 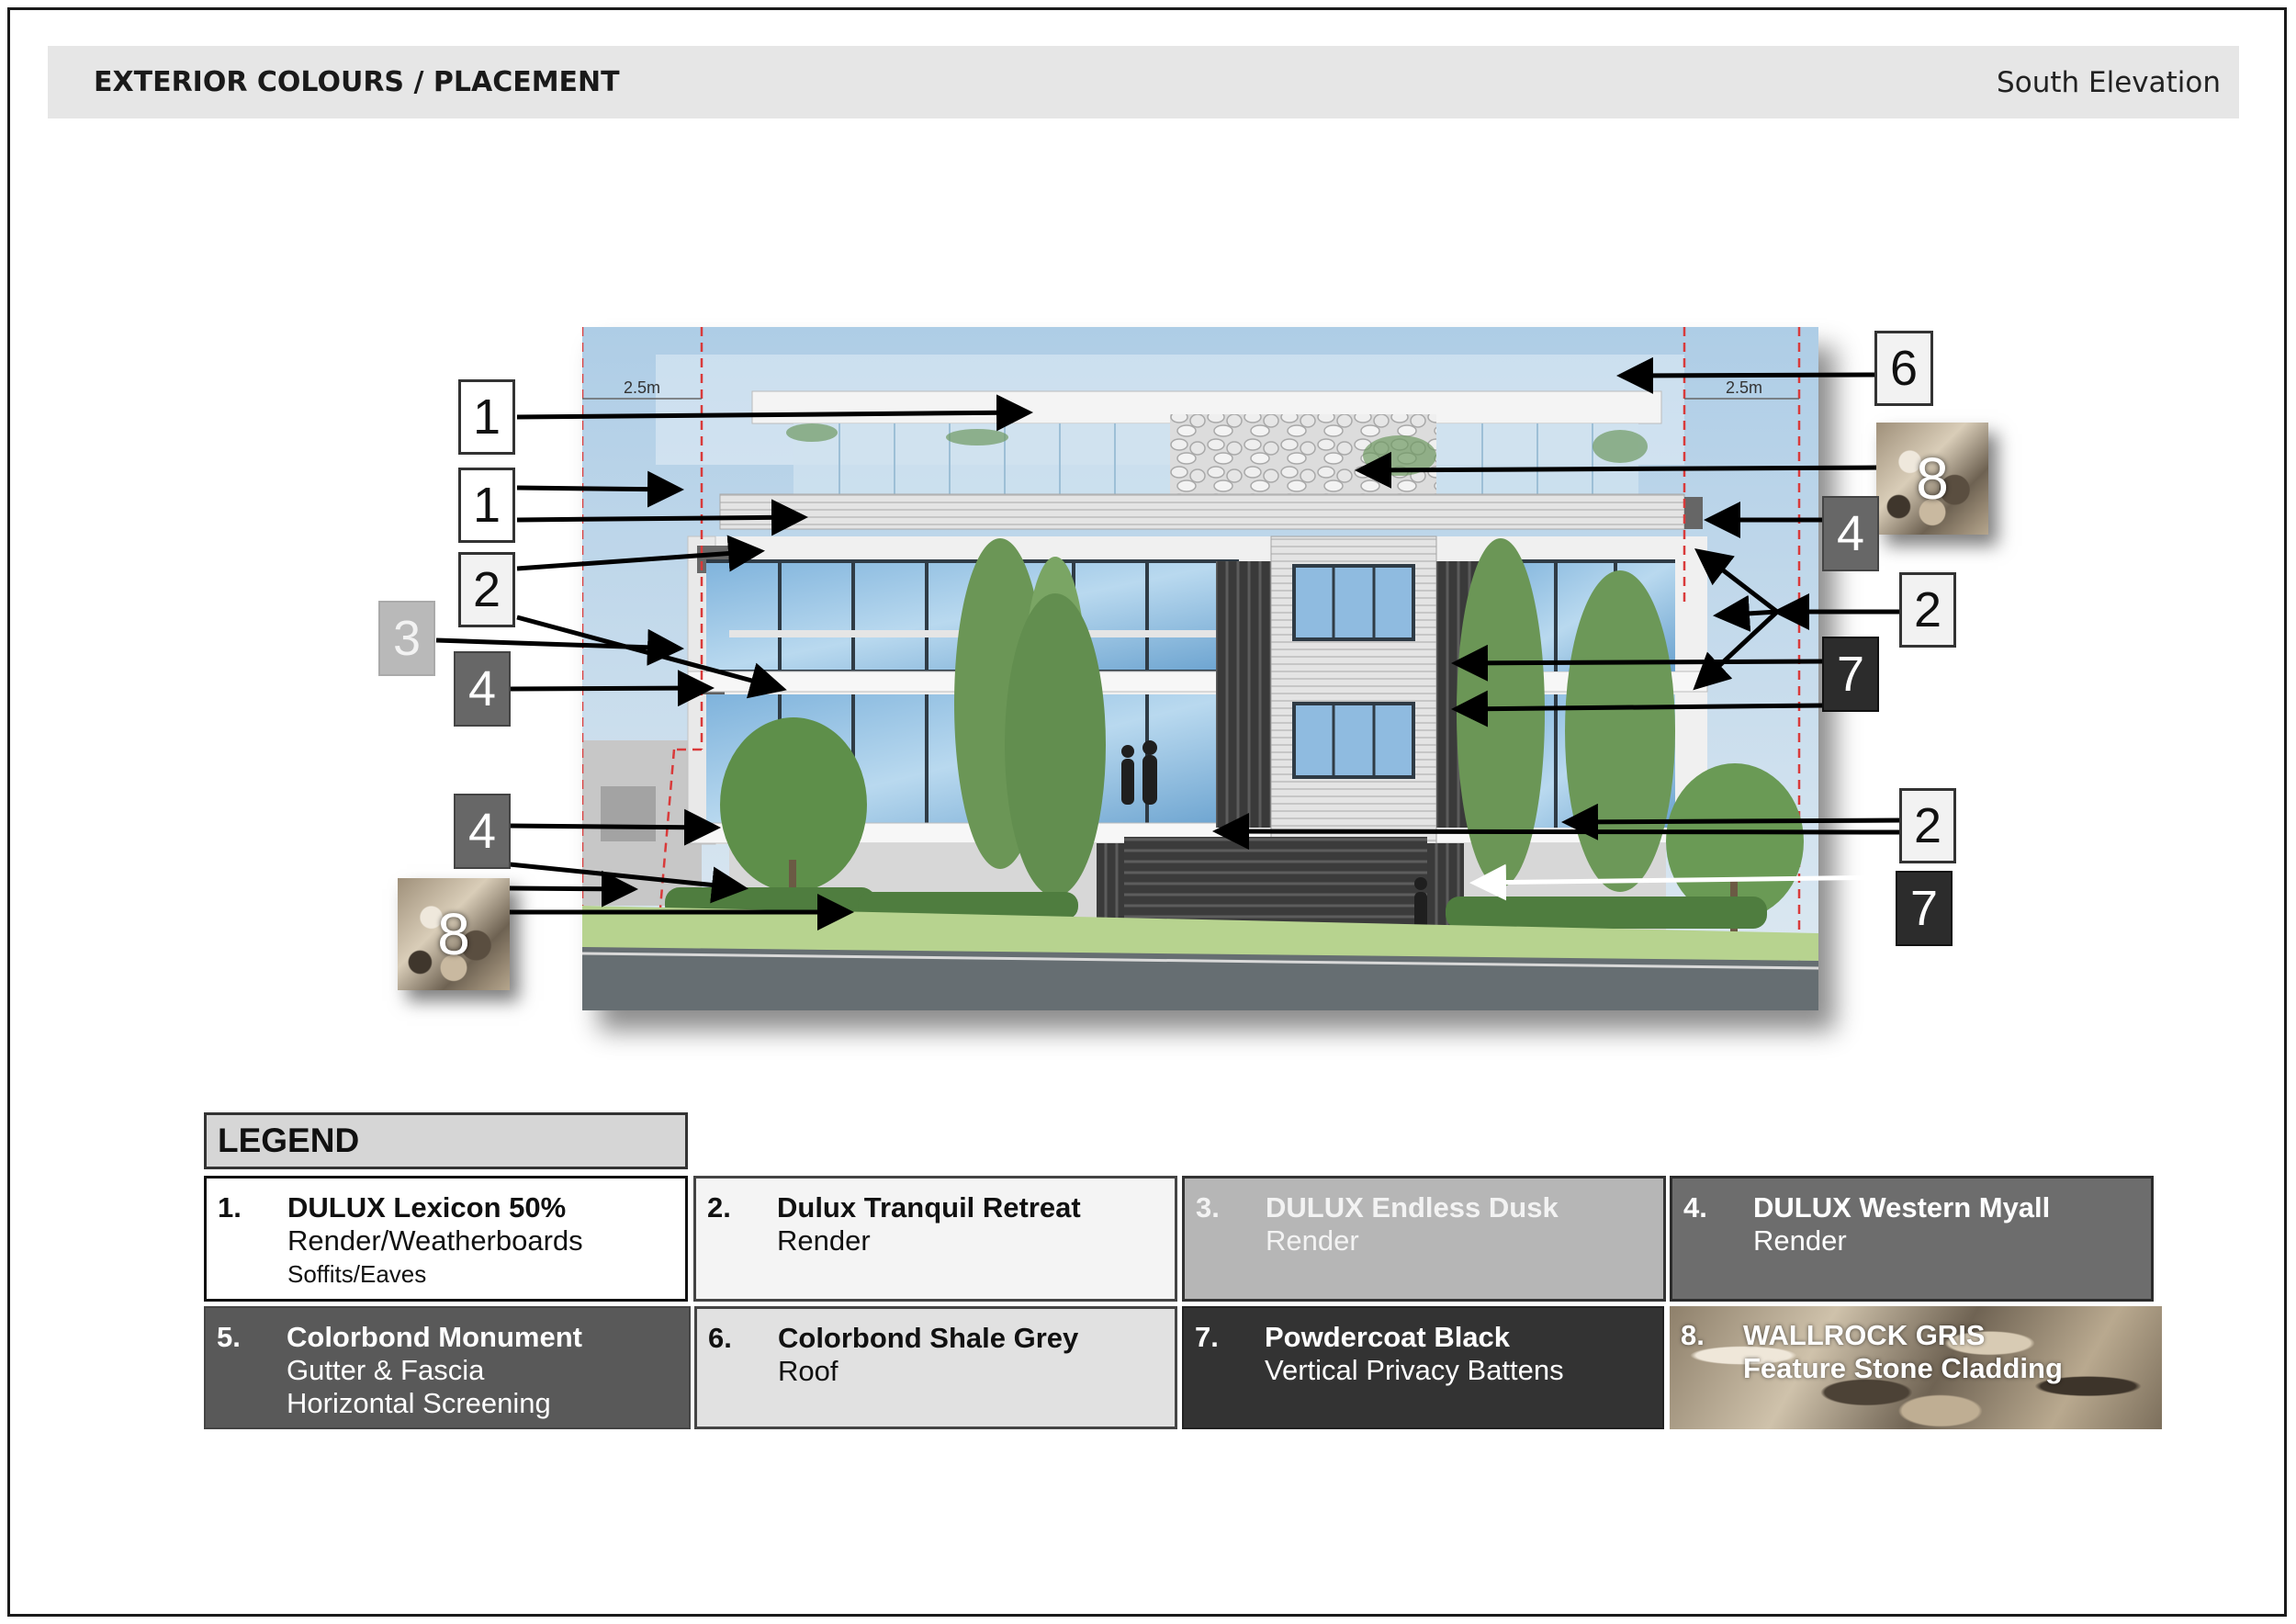 I want to click on legend-item-number: 3., so click(x=1208, y=1207).